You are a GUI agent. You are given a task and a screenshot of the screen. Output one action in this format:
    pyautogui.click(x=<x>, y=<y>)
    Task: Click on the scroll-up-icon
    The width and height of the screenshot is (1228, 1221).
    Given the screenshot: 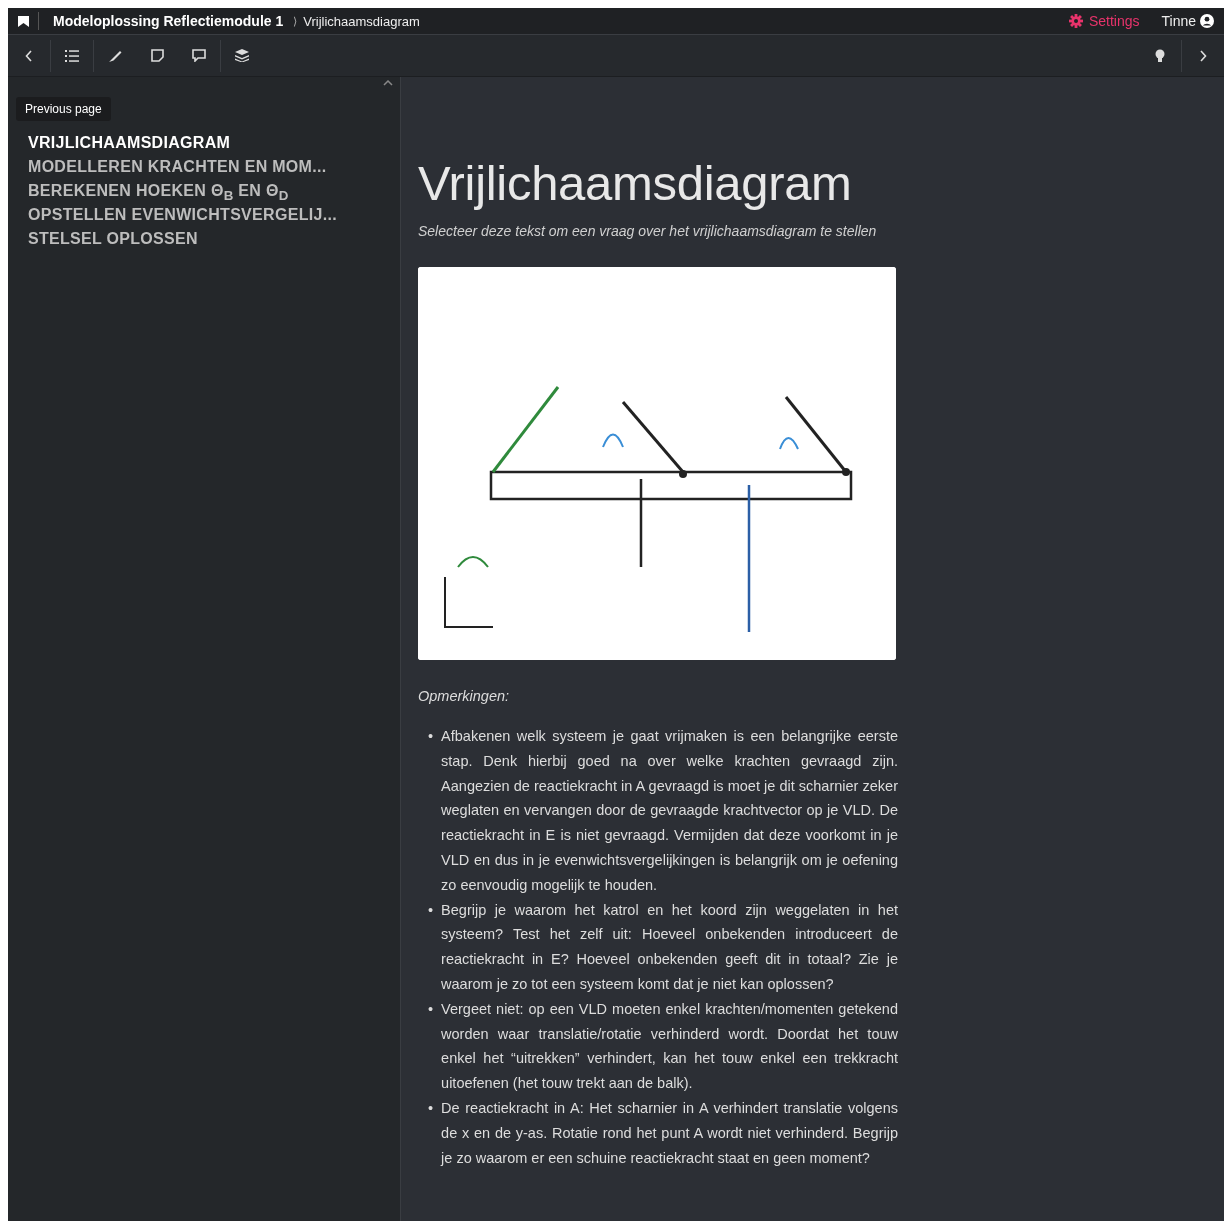 What is the action you would take?
    pyautogui.click(x=388, y=83)
    